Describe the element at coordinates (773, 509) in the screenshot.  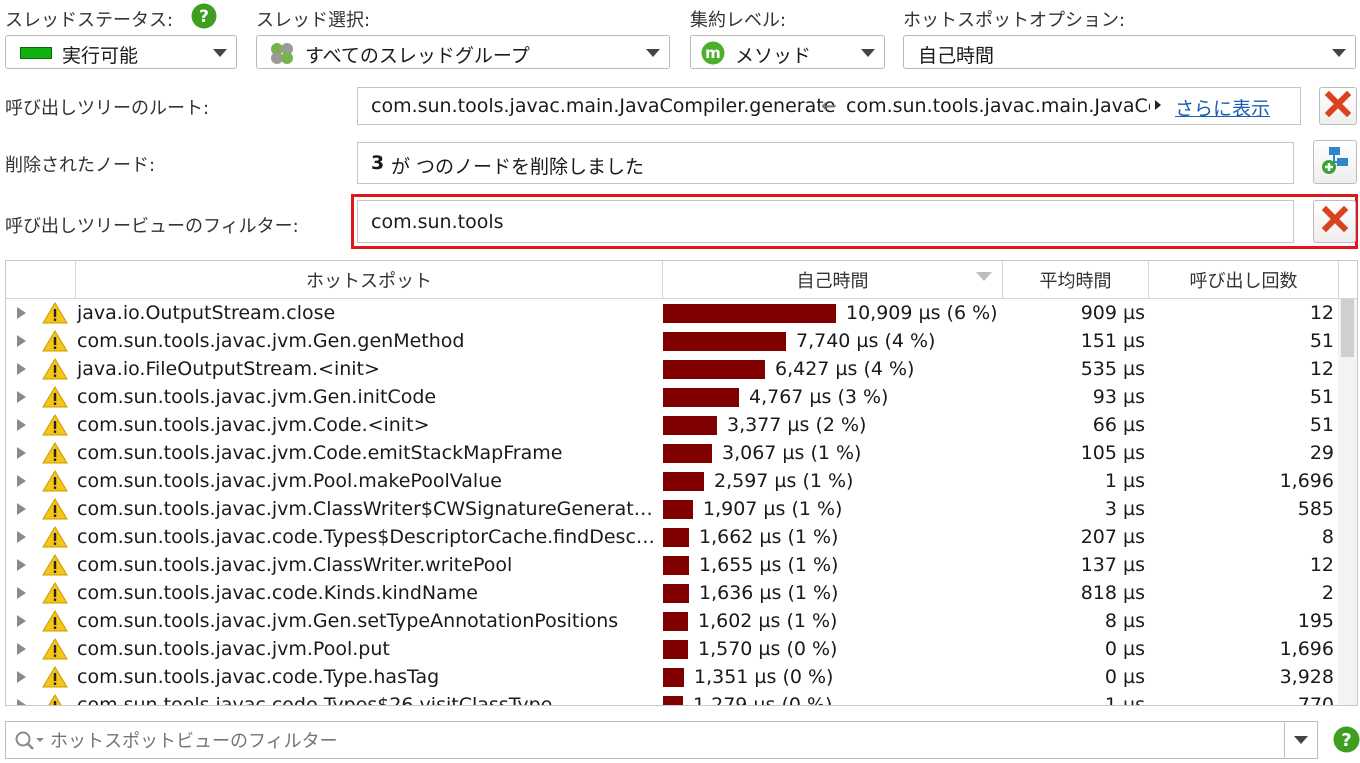
I see `self-time-value: 1,907 µs (1 %)` at that location.